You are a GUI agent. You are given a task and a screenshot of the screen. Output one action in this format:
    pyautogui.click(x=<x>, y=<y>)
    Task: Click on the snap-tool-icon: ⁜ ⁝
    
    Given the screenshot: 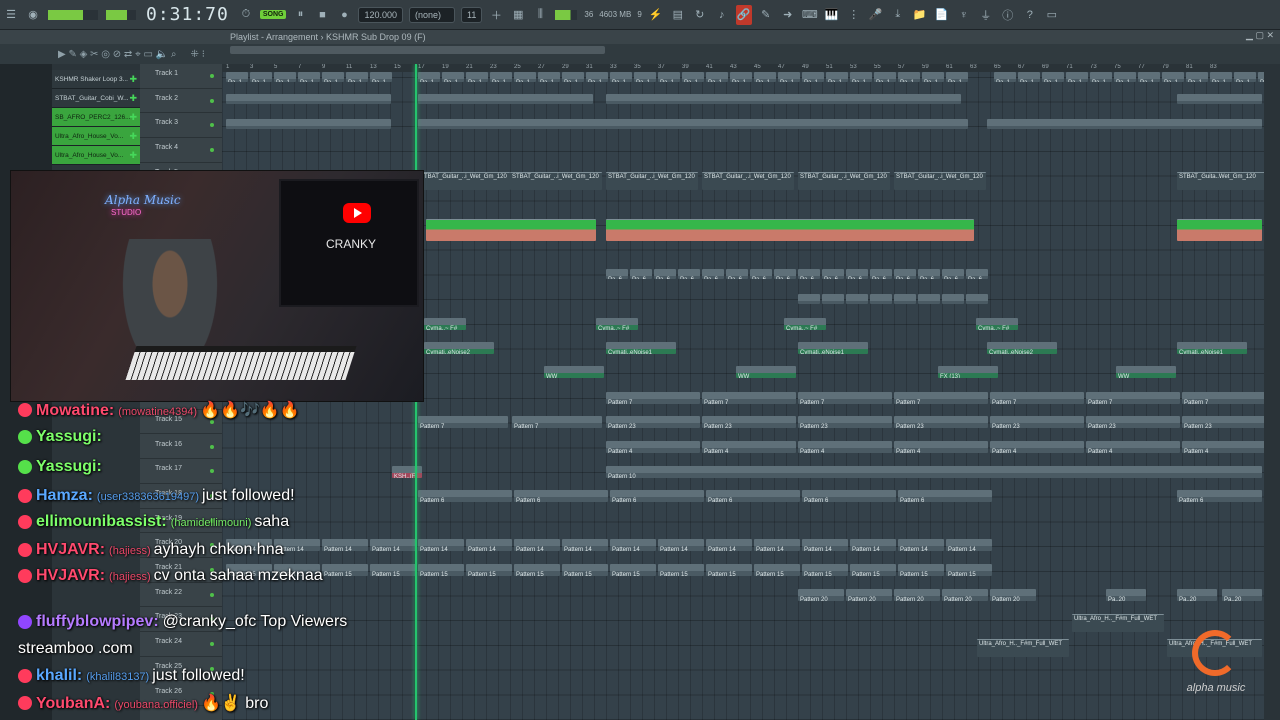 What is the action you would take?
    pyautogui.click(x=198, y=54)
    